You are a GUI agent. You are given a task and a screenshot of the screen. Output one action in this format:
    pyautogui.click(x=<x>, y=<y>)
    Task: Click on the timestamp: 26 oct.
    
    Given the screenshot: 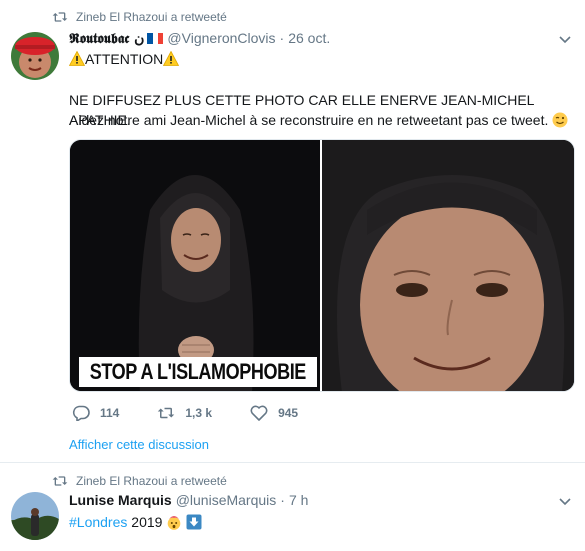 What is the action you would take?
    pyautogui.click(x=309, y=38)
    